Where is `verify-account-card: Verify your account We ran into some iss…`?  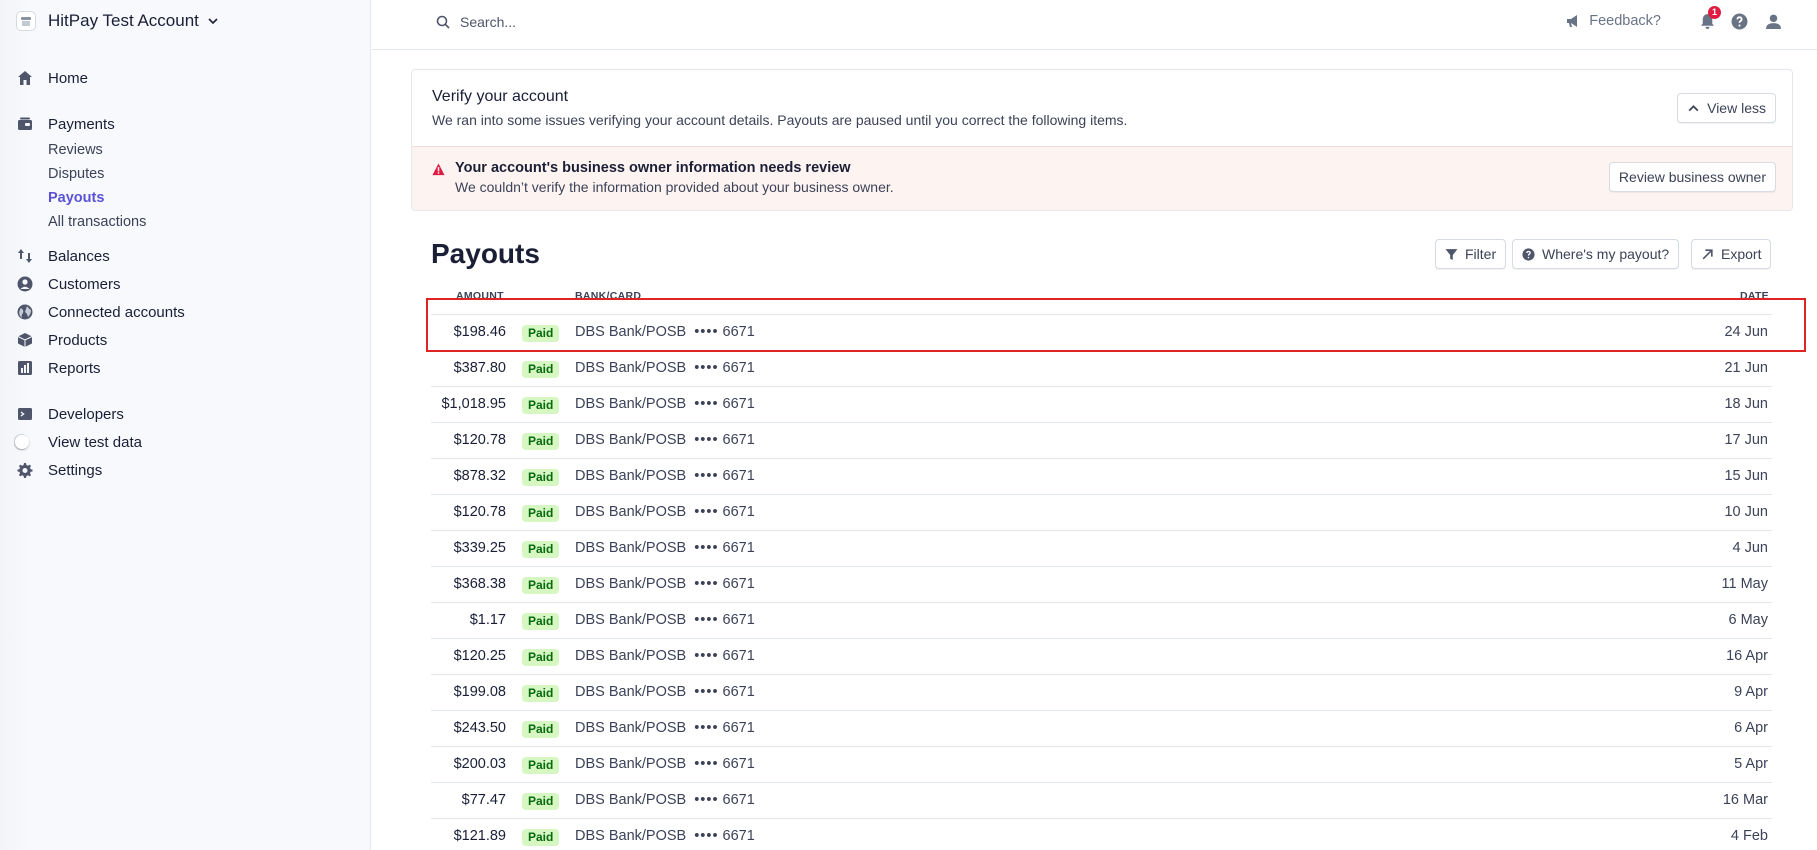 verify-account-card: Verify your account We ran into some iss… is located at coordinates (1102, 140).